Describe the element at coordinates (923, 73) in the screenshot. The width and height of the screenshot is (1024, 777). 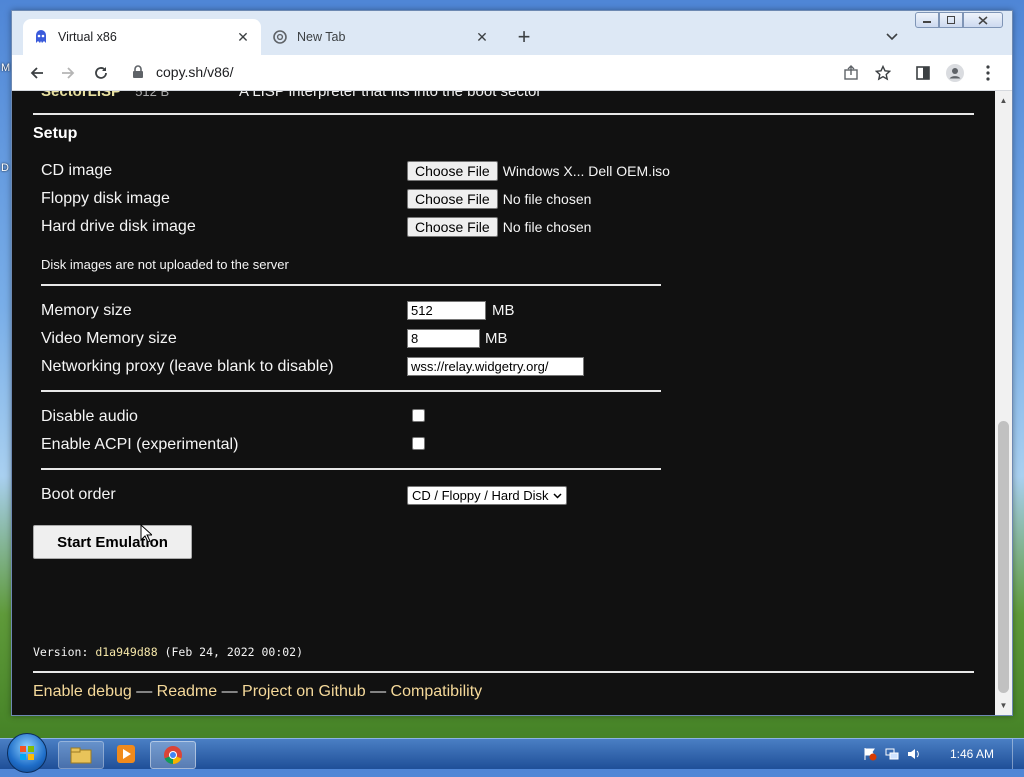
I see `side-panel-icon` at that location.